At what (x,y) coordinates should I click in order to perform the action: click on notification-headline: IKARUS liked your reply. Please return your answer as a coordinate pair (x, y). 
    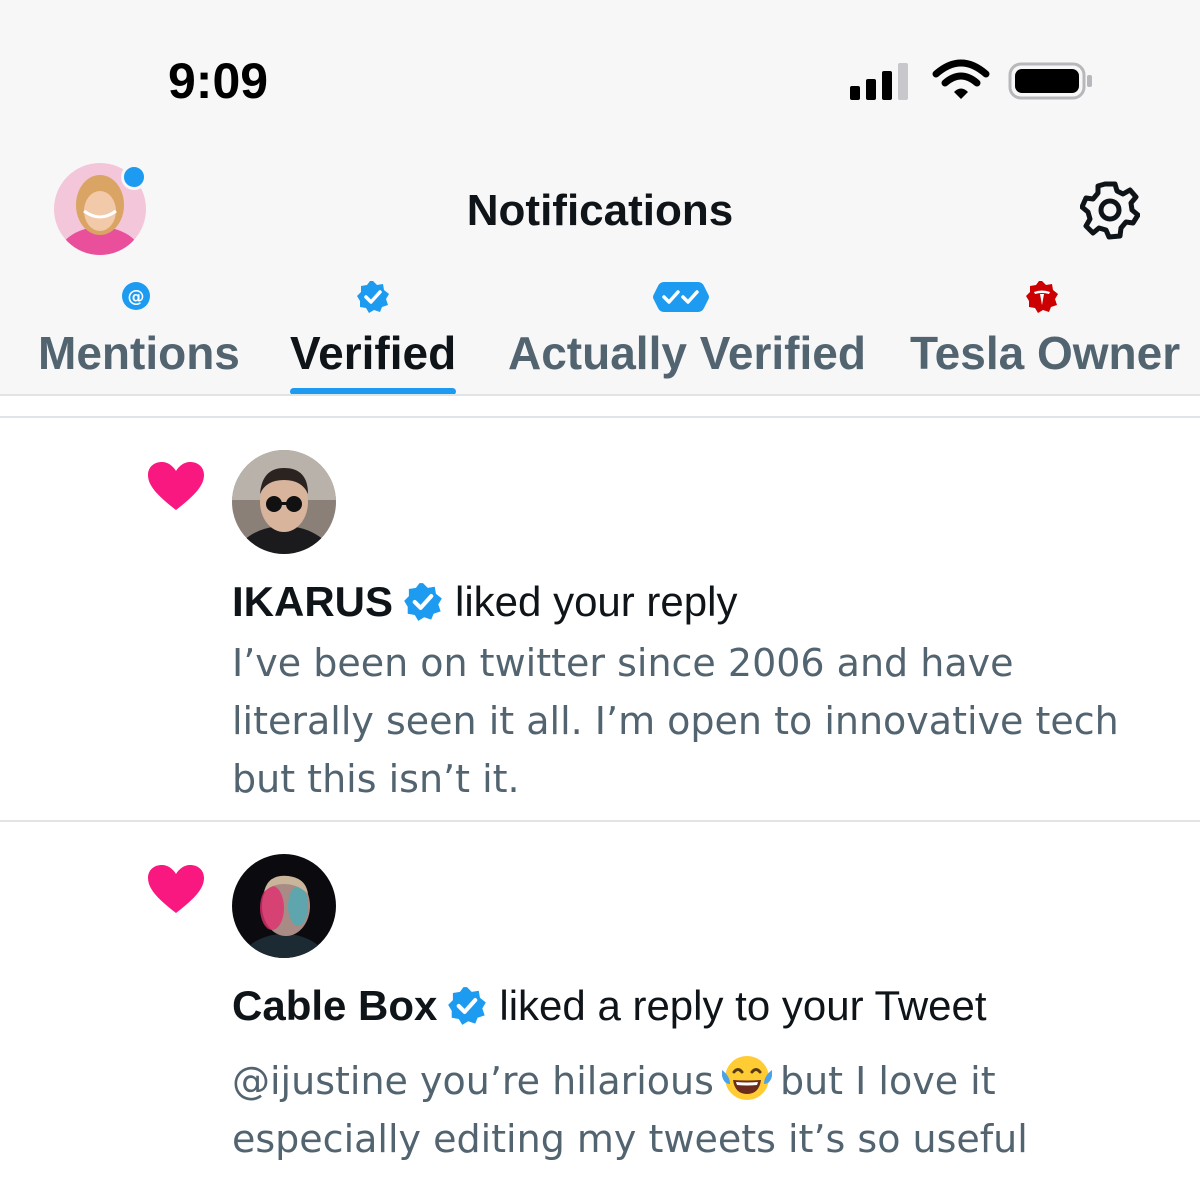
    Looking at the image, I should click on (484, 602).